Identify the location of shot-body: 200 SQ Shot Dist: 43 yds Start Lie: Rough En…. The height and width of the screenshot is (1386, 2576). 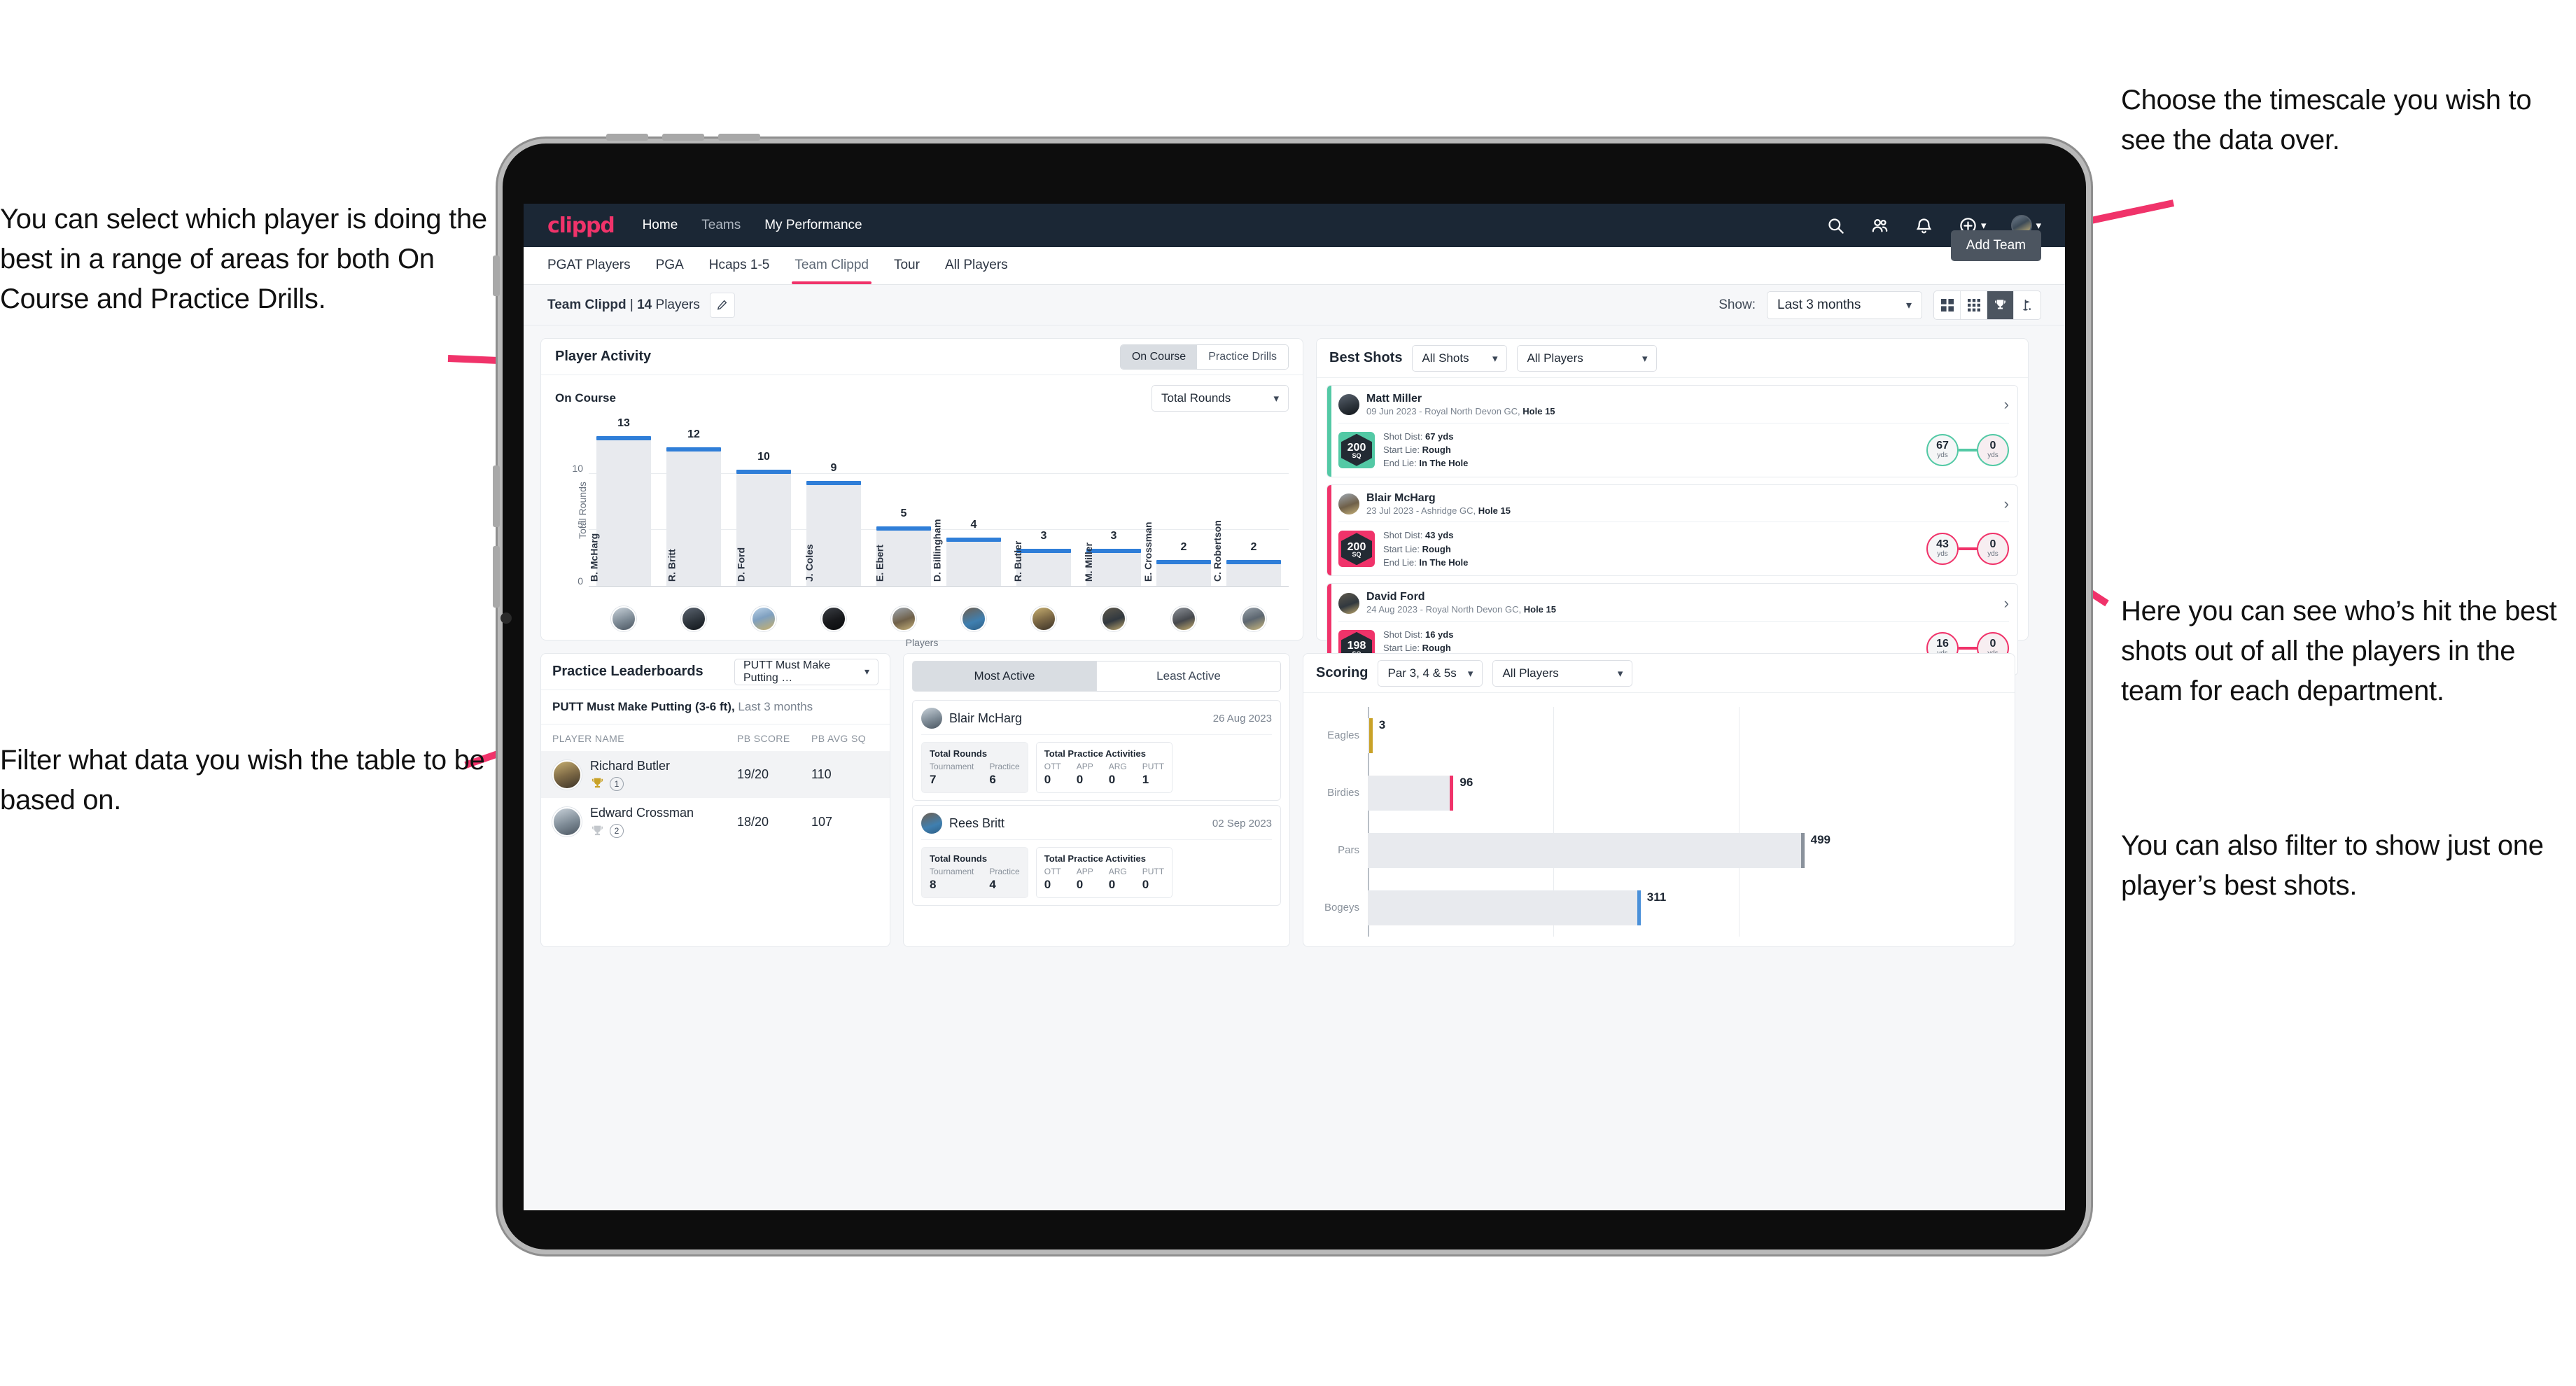
(1673, 545).